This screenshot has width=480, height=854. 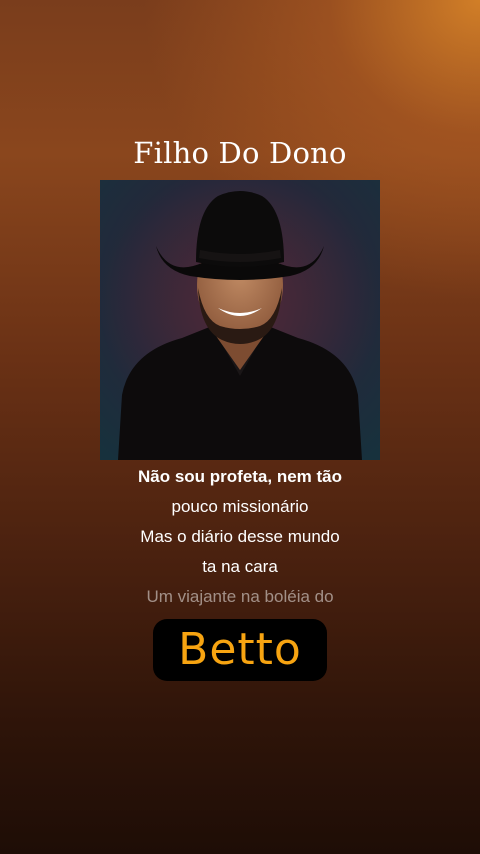 I want to click on lyric-line: ta na cara, so click(x=240, y=566).